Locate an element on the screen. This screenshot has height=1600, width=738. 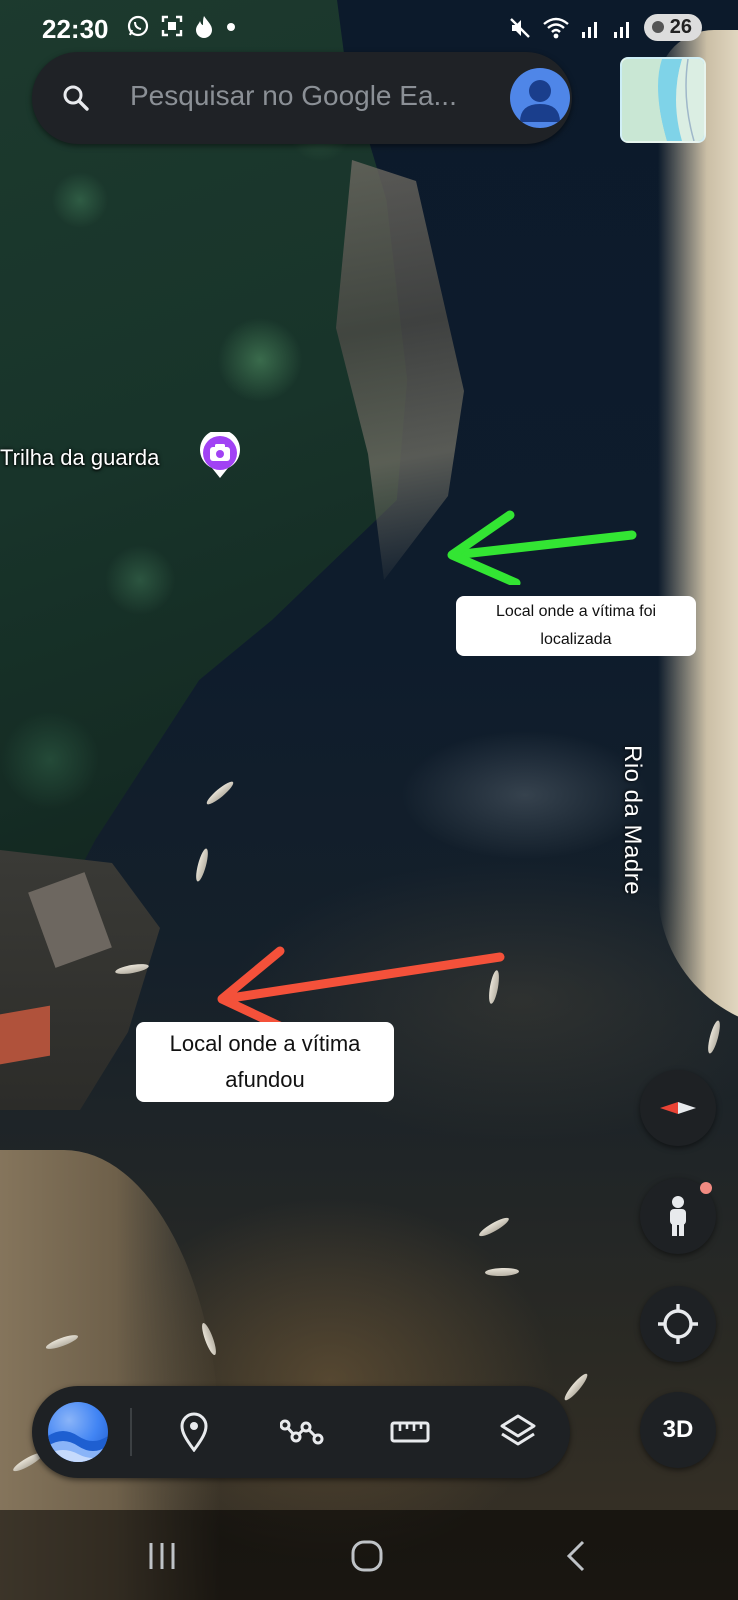
river-label: Rio da Madre is located at coordinates (632, 820).